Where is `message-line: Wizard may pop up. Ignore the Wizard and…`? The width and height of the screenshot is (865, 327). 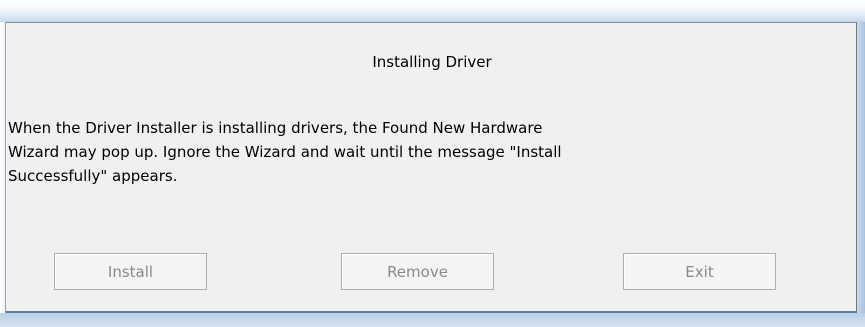 message-line: Wizard may pop up. Ignore the Wizard and… is located at coordinates (285, 152).